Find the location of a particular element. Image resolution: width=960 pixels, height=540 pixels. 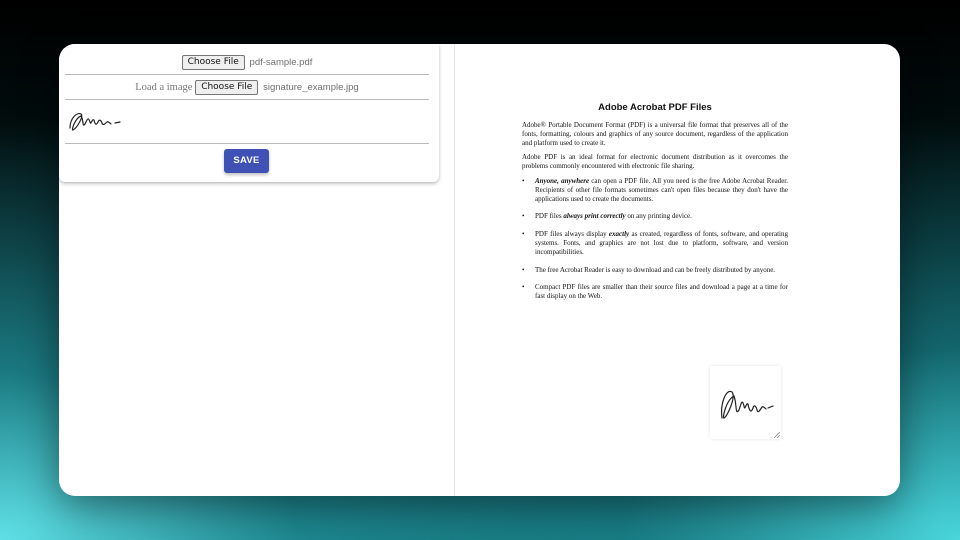

signature-preview-icon is located at coordinates (95, 122).